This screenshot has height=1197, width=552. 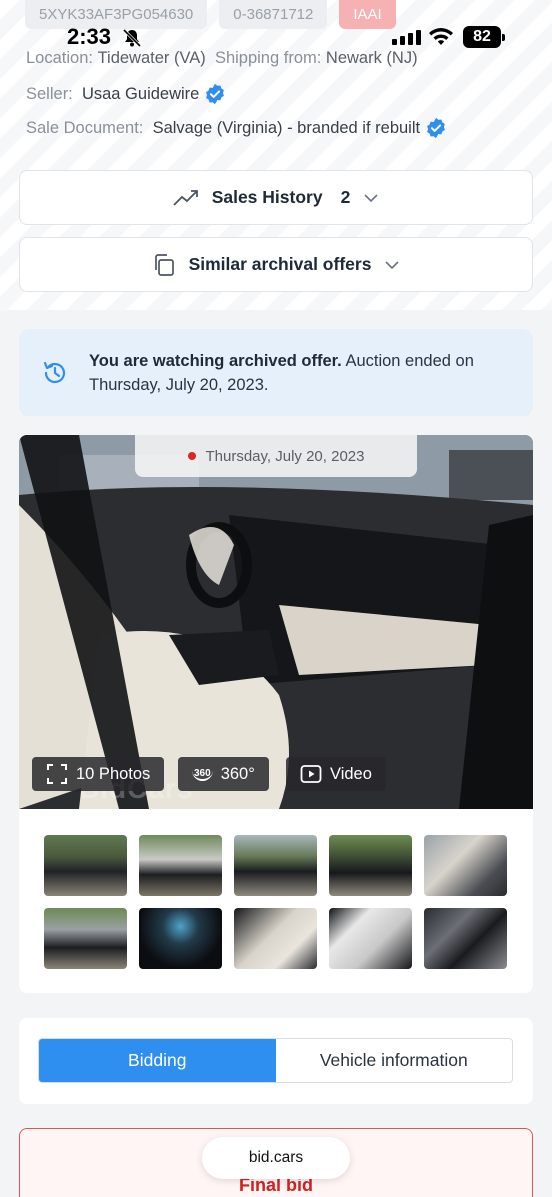 What do you see at coordinates (406, 37) in the screenshot?
I see `signal-icon` at bounding box center [406, 37].